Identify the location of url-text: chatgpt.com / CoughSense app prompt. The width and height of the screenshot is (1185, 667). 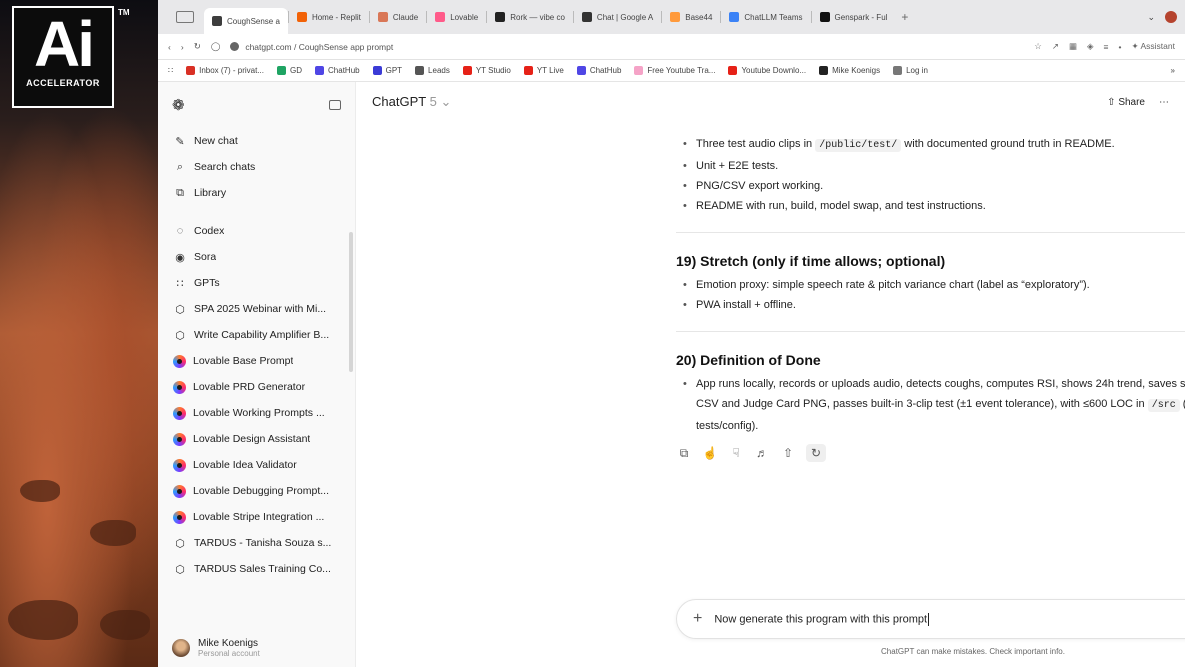
(319, 47).